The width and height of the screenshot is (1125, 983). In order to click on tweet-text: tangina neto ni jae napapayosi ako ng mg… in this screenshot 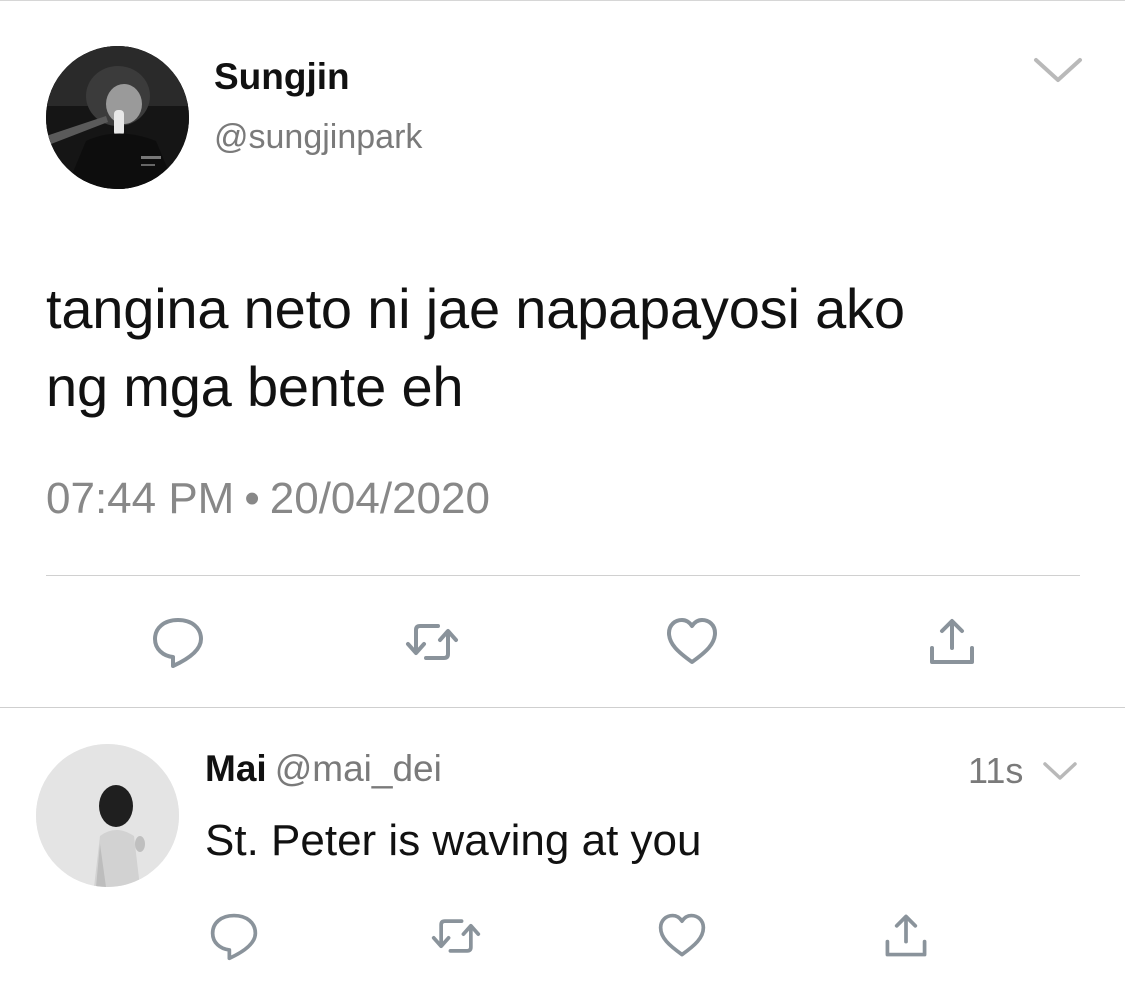, I will do `click(546, 348)`.